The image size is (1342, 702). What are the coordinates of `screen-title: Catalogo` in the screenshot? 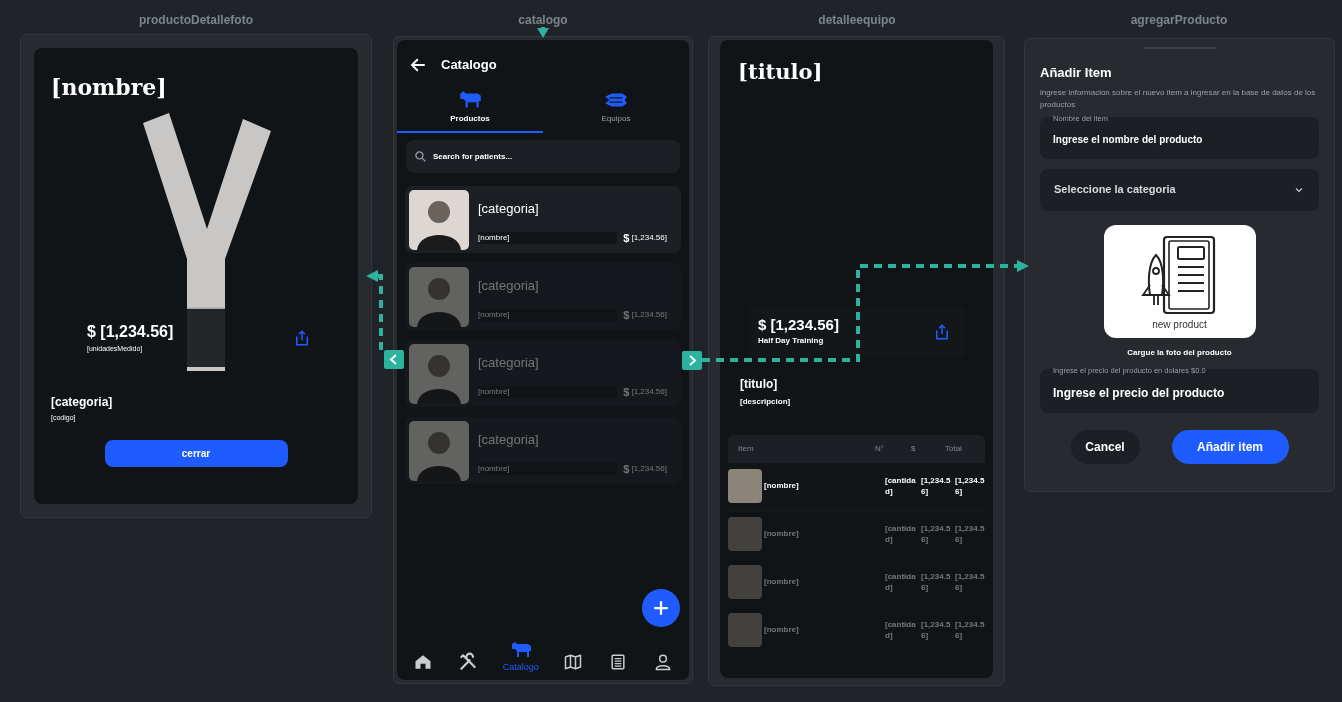 It's located at (469, 65).